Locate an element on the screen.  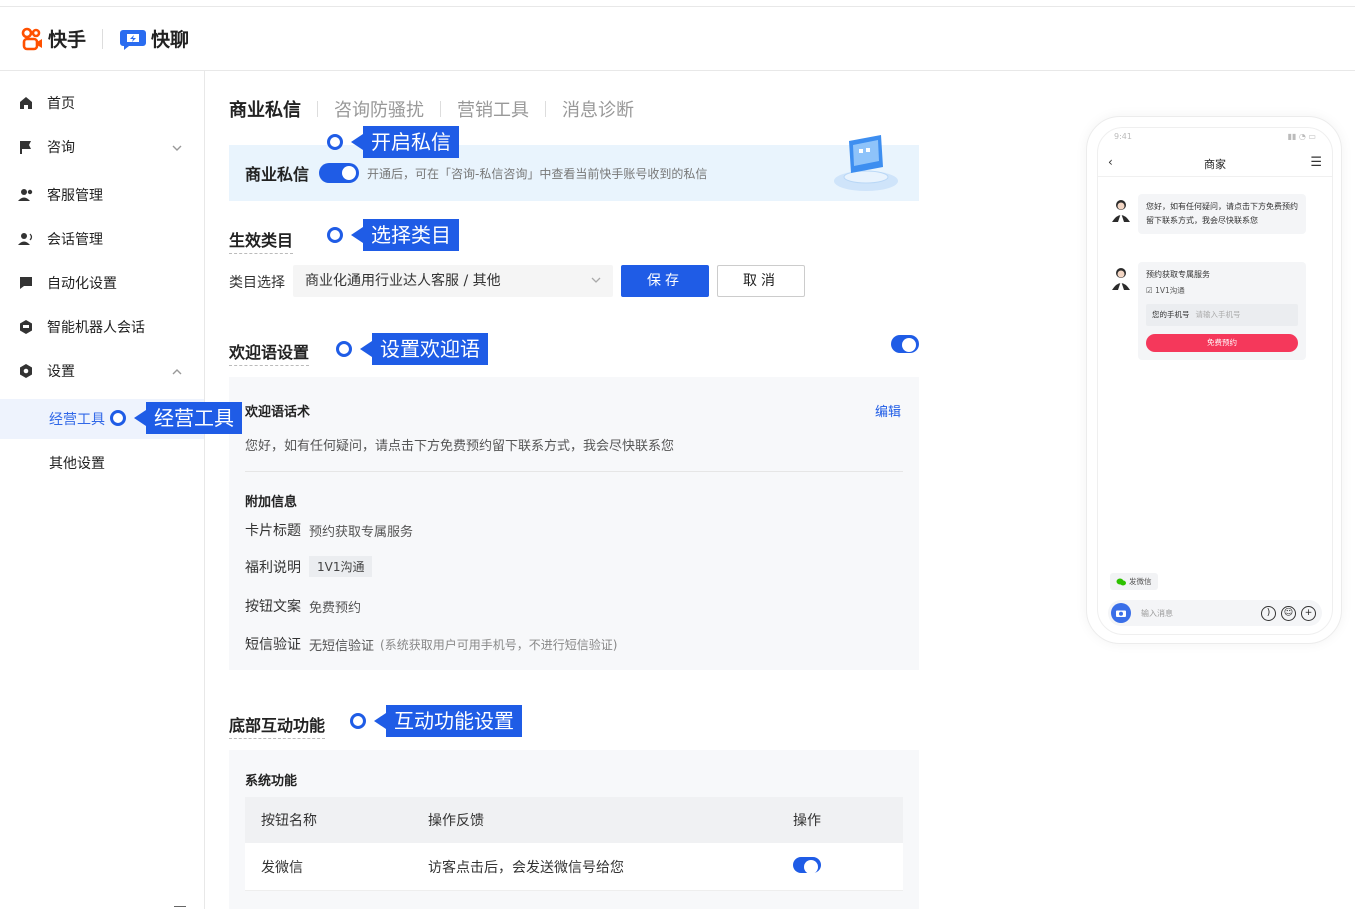
card-title-row: 卡片标题 预约获取专属服务 is located at coordinates (329, 530).